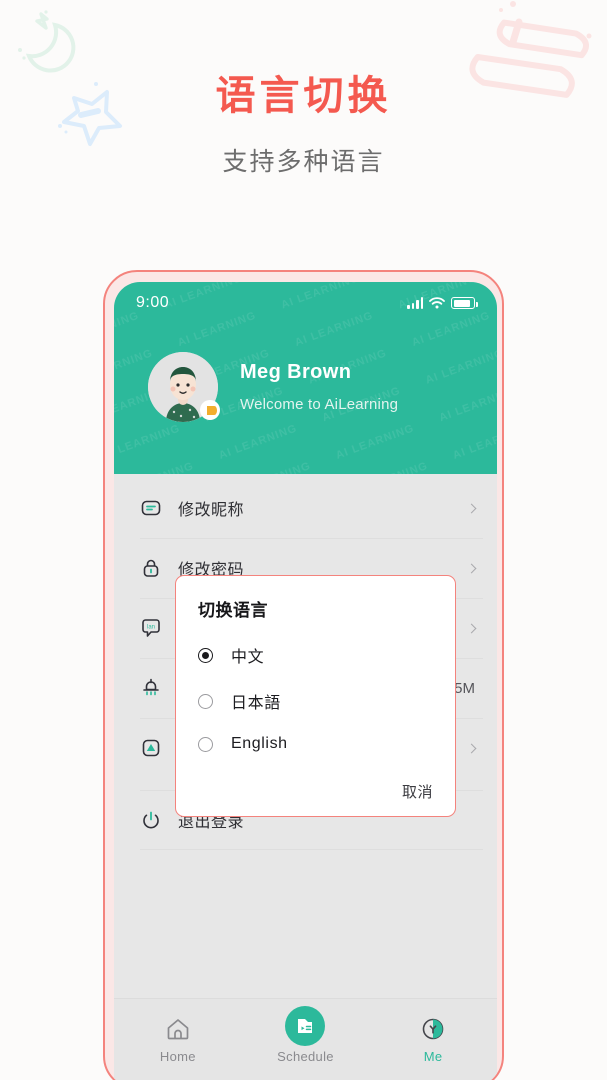  Describe the element at coordinates (233, 610) in the screenshot. I see `dialog-title: 切换语言` at that location.